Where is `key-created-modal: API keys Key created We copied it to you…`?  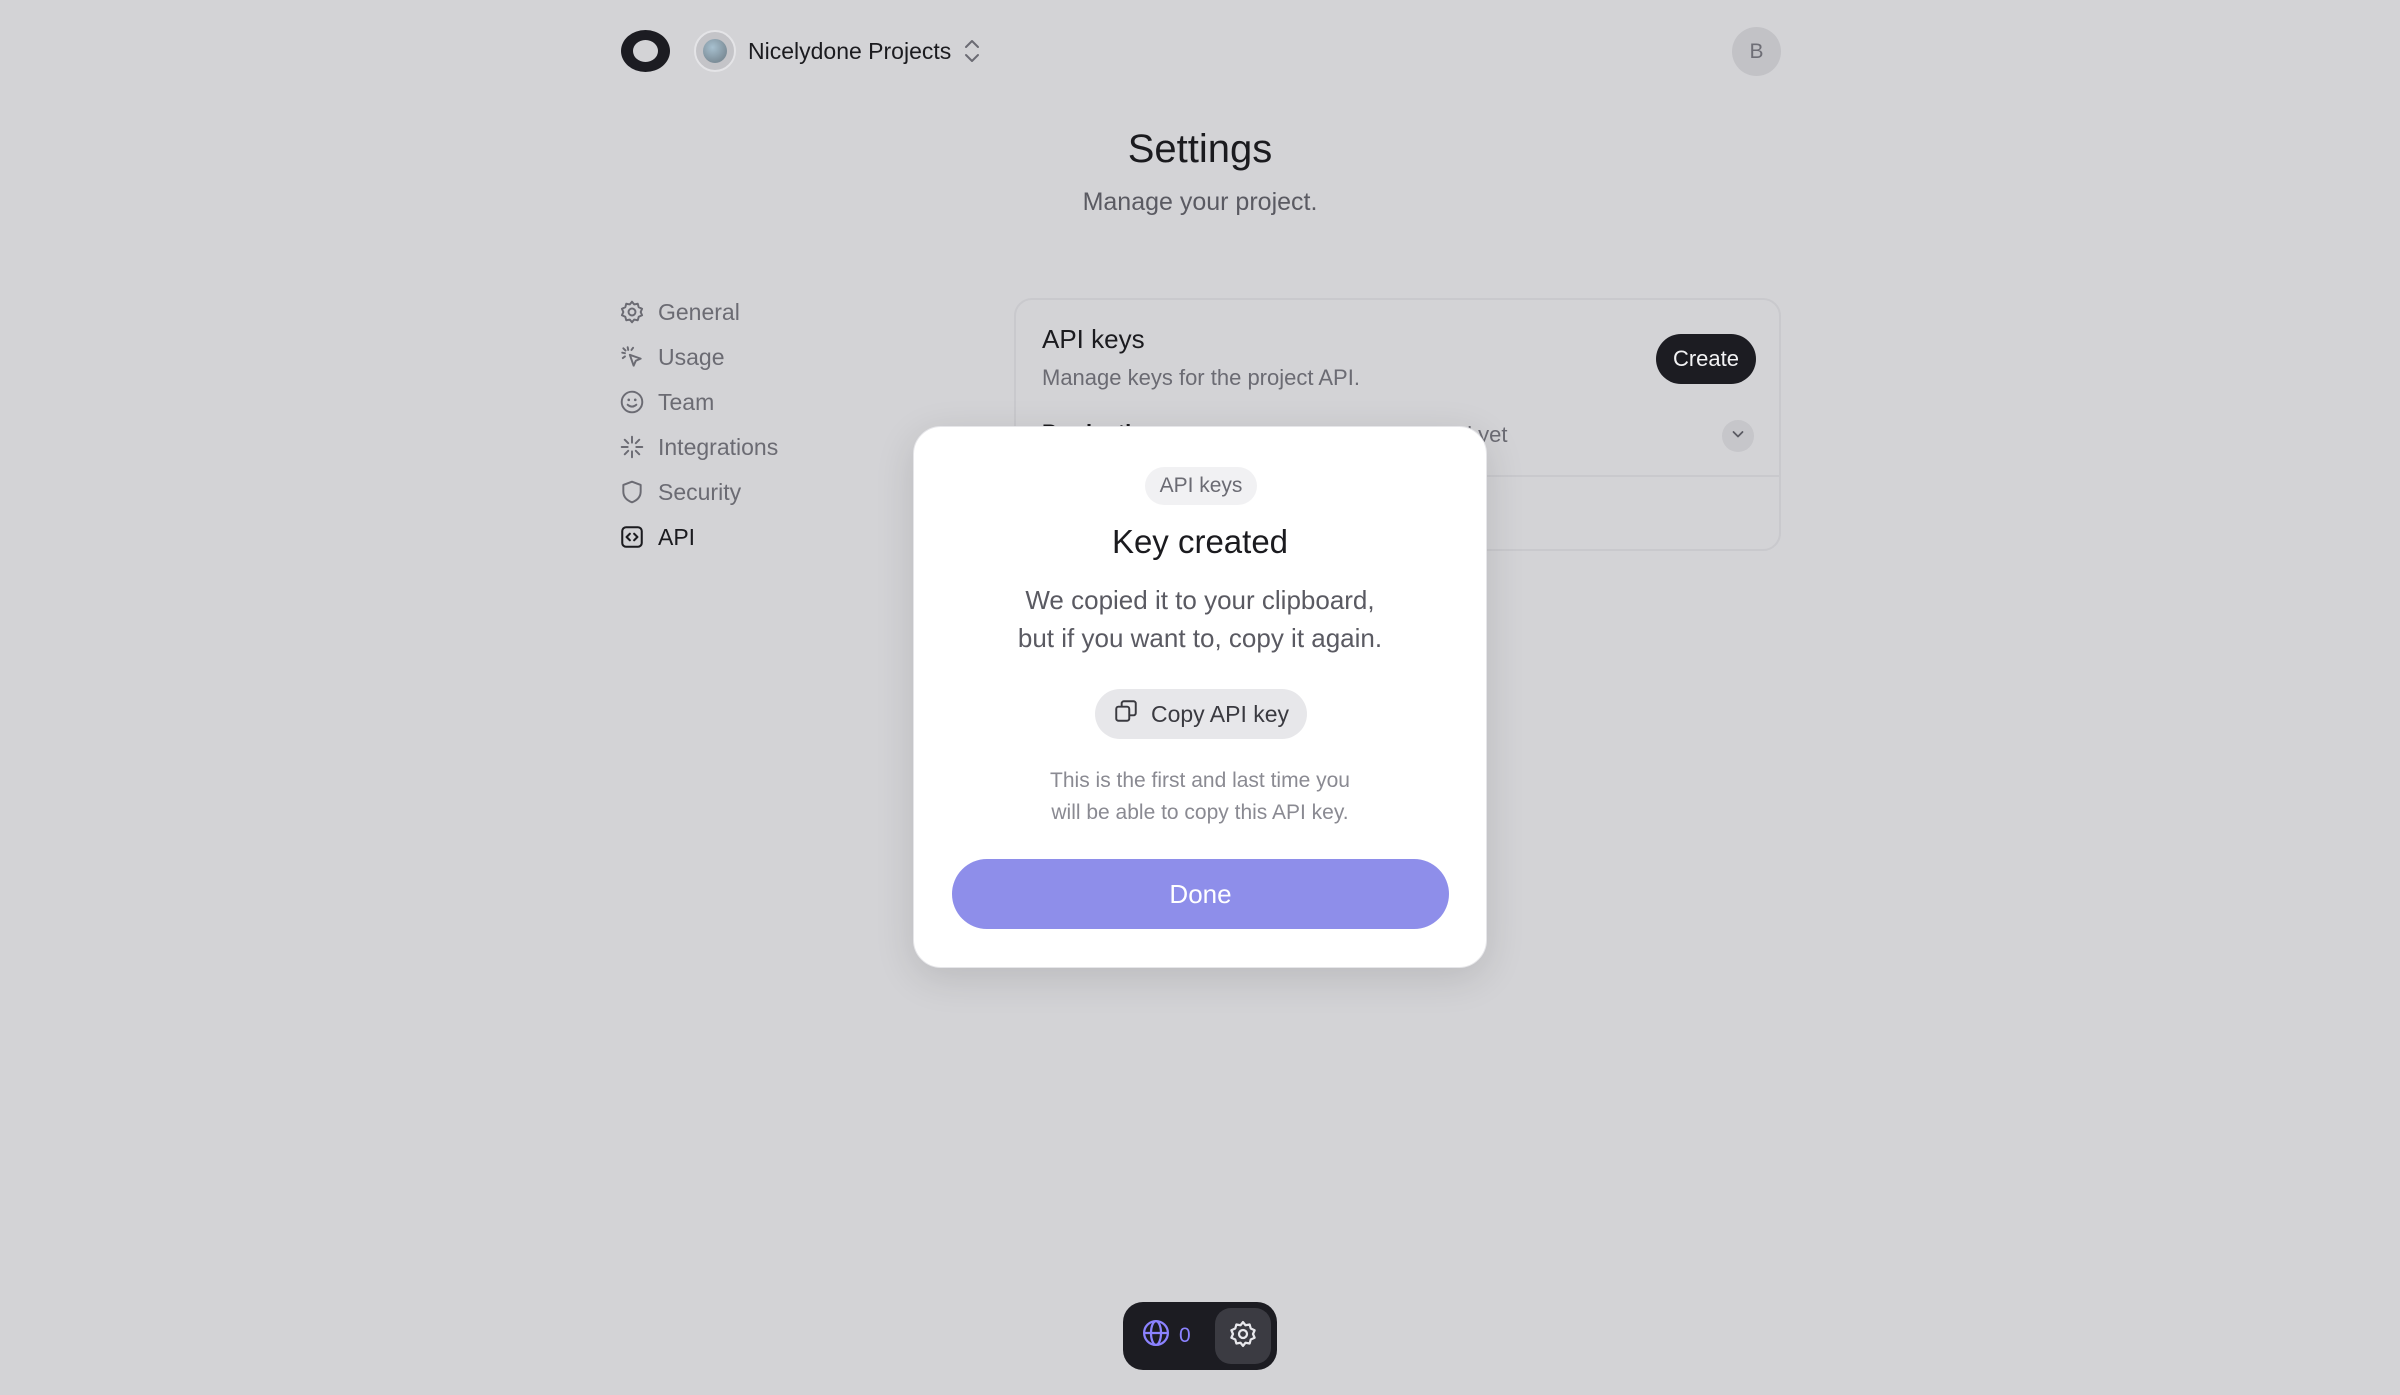 key-created-modal: API keys Key created We copied it to you… is located at coordinates (1200, 697).